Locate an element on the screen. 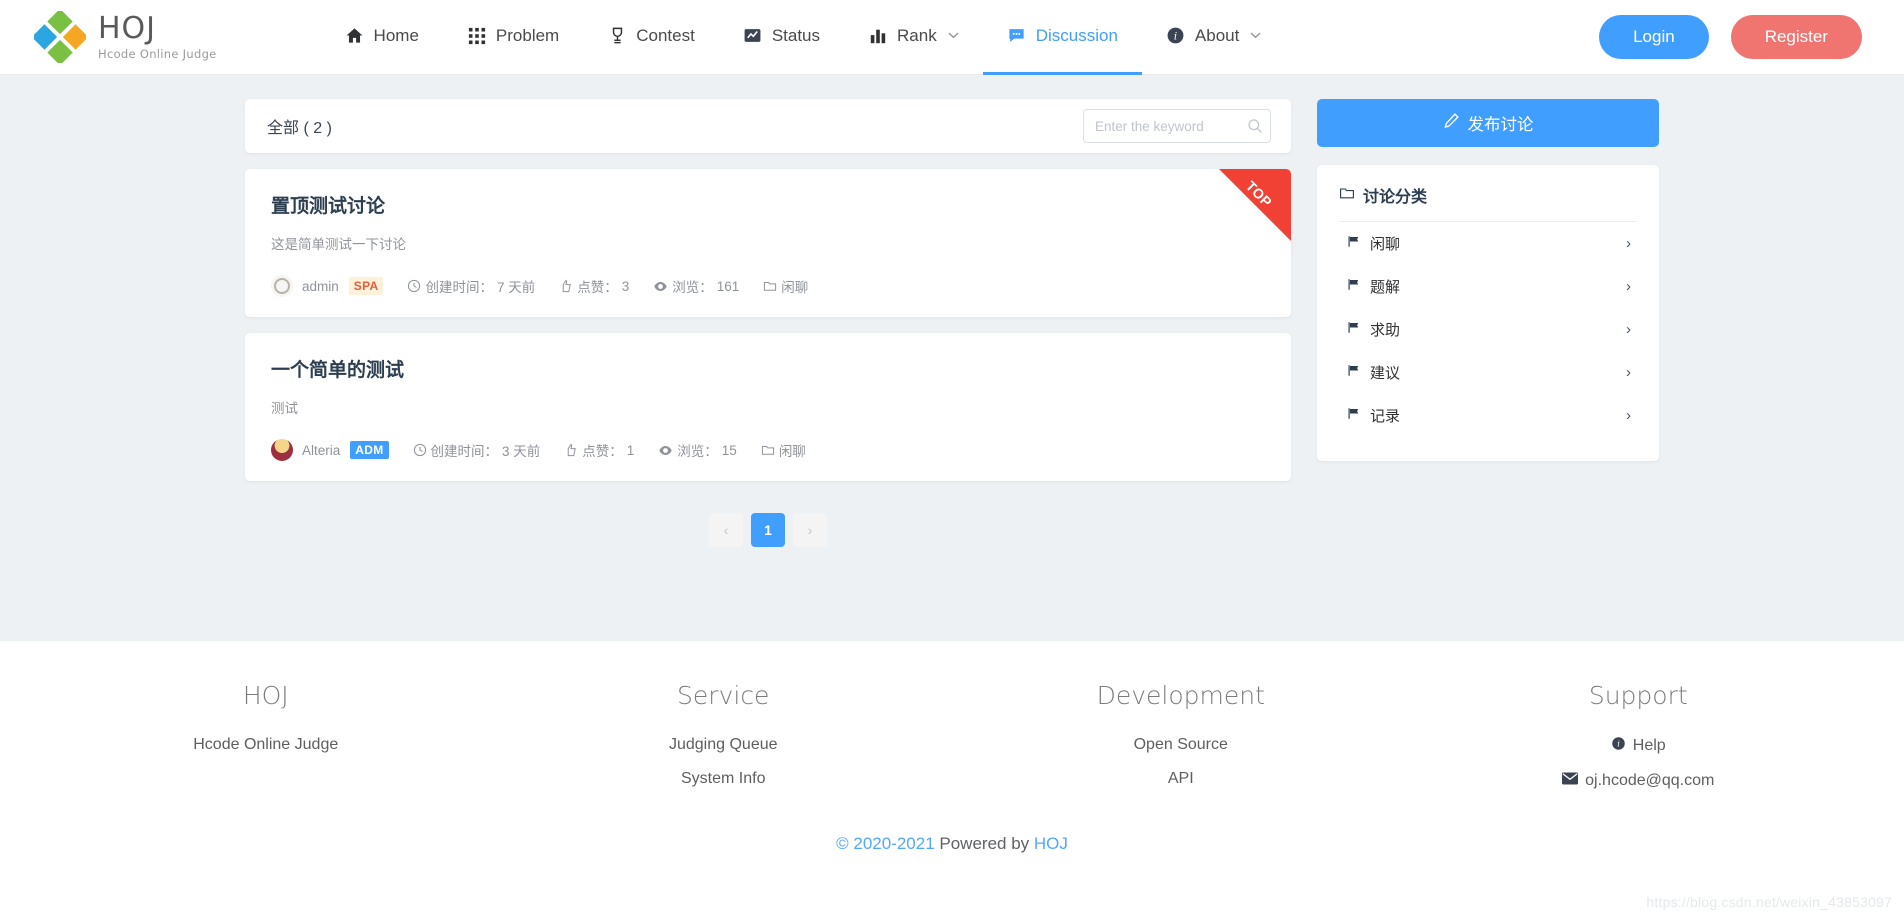  footer-link-email: oj.hcode@qq.com is located at coordinates (1639, 781).